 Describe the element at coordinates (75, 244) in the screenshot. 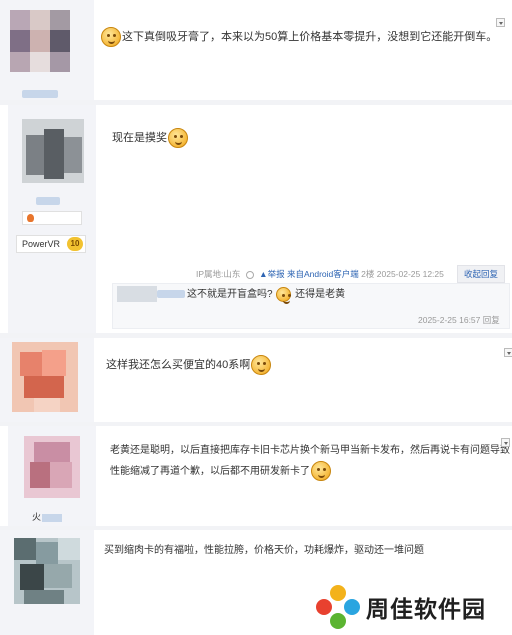

I see `level-badge: 10` at that location.